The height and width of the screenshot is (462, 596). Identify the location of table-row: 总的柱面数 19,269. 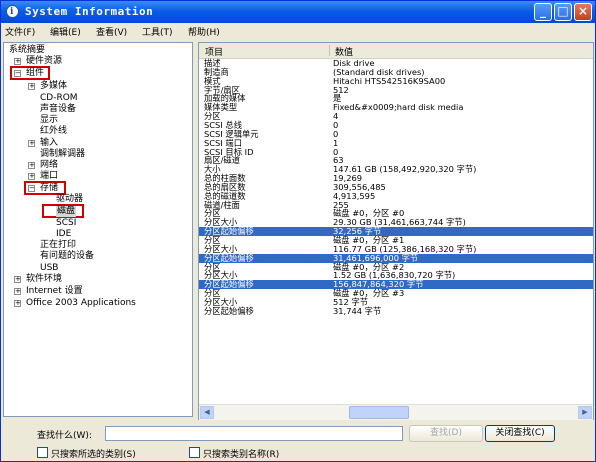
(396, 178).